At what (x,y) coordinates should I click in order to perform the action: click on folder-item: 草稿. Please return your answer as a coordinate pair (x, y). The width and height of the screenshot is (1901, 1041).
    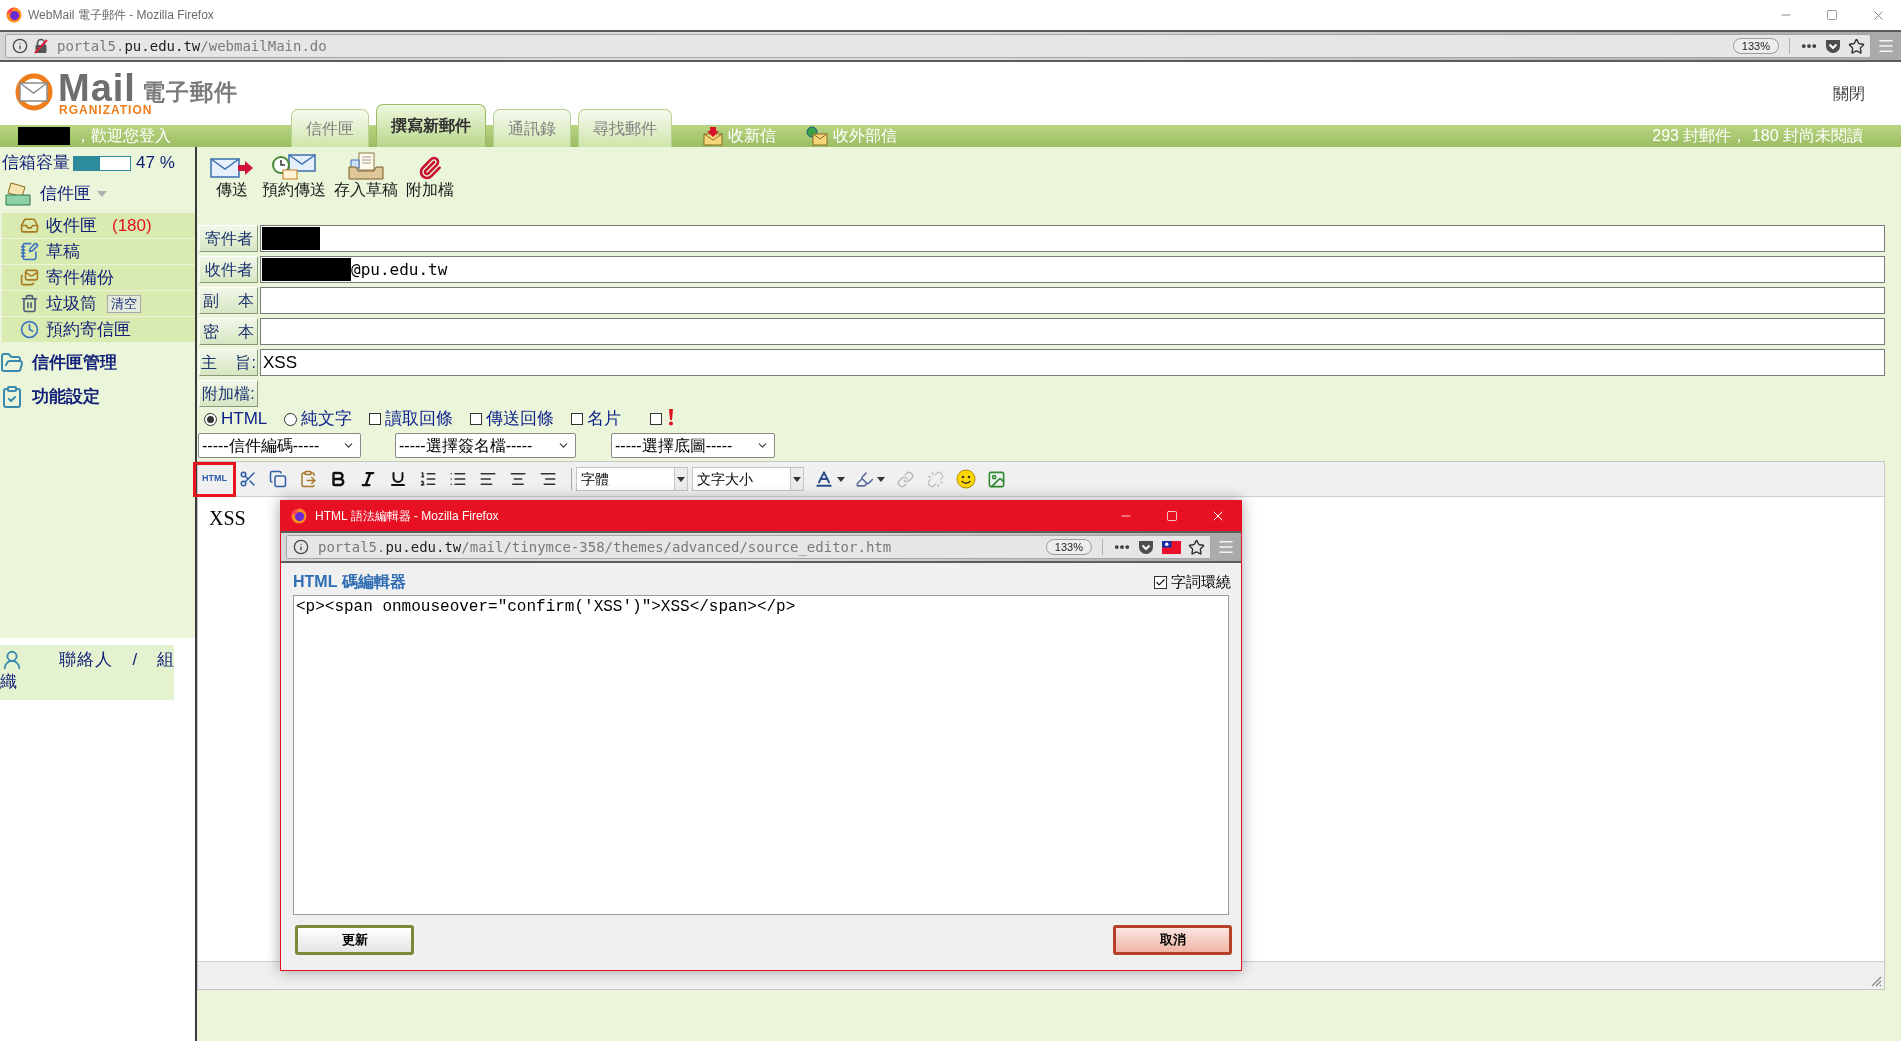
    Looking at the image, I should click on (98, 251).